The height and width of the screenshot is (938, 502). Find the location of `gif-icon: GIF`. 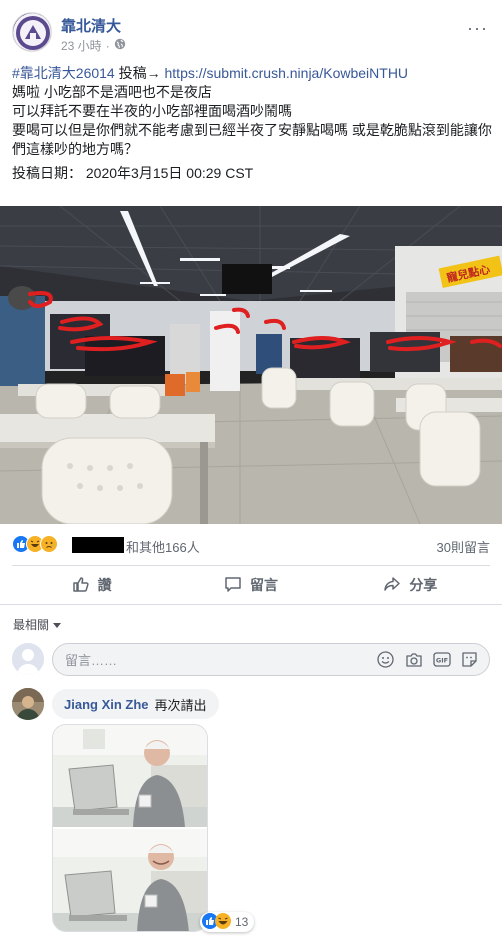

gif-icon: GIF is located at coordinates (441, 659).